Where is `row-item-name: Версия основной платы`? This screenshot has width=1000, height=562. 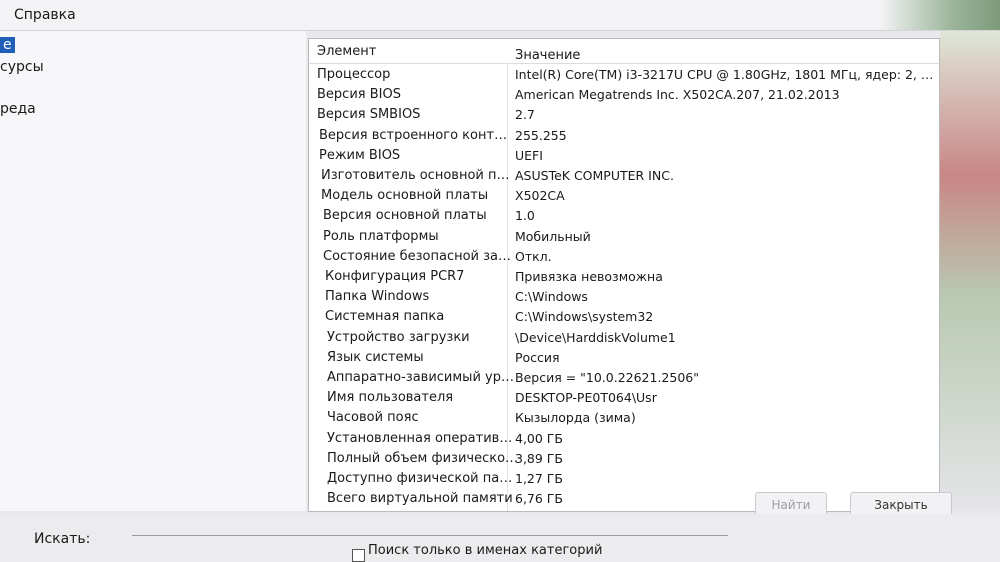 row-item-name: Версия основной платы is located at coordinates (405, 216).